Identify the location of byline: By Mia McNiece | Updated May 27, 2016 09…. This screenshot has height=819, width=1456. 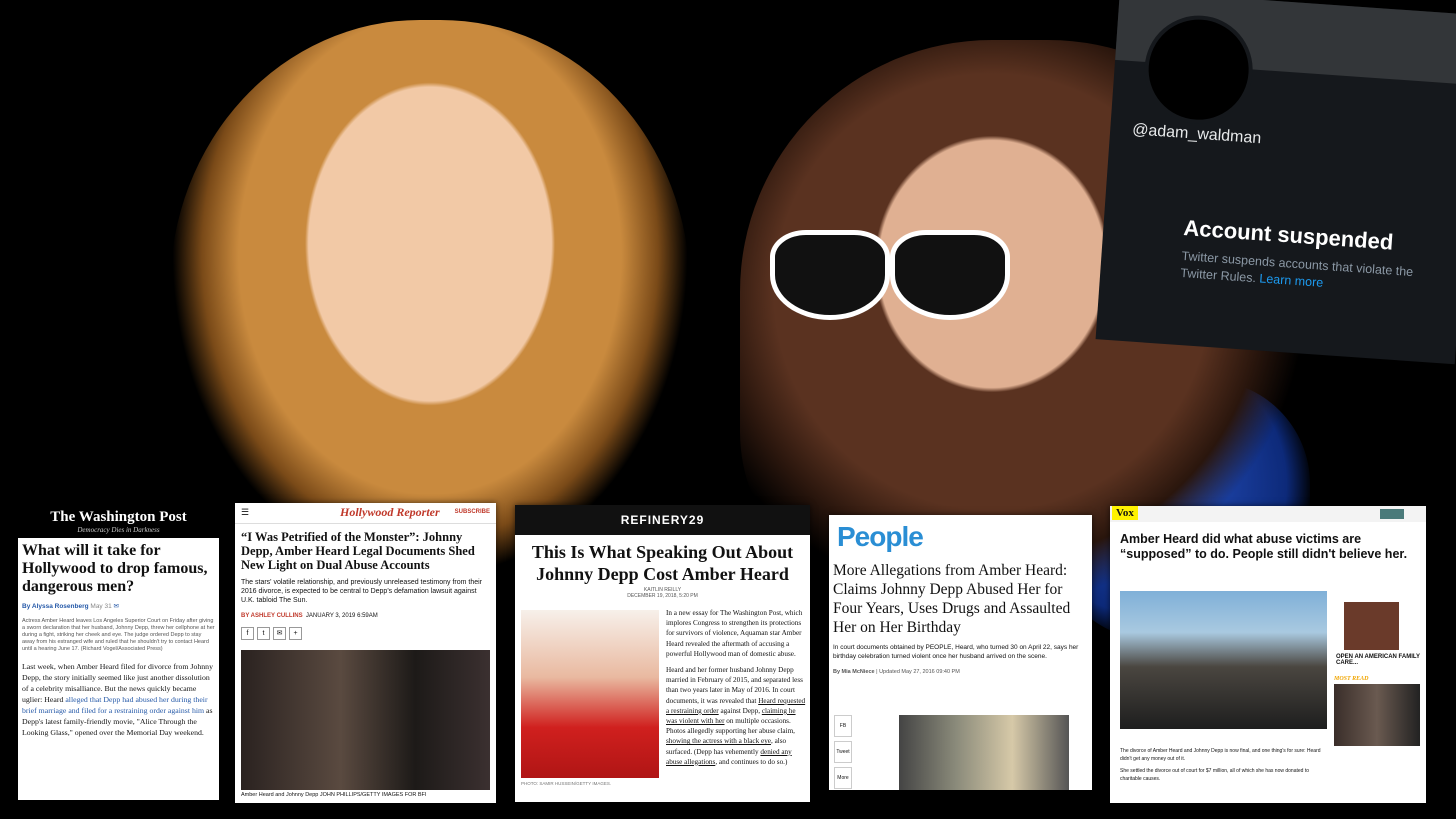
(896, 672).